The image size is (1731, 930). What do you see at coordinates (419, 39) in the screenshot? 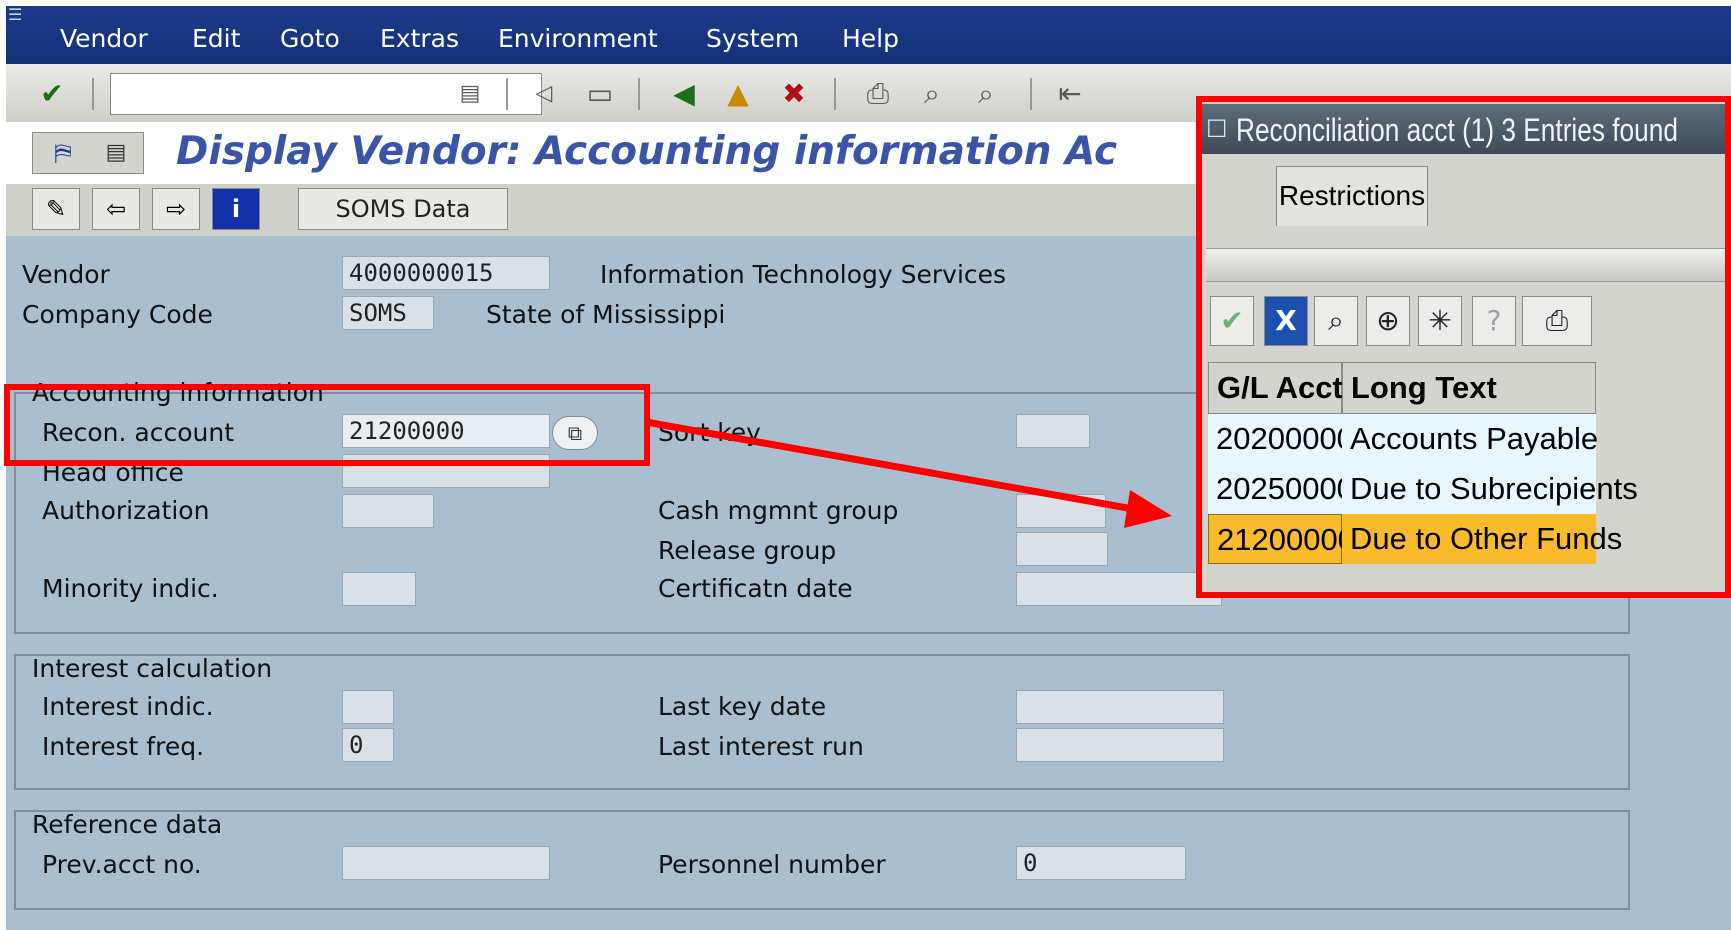
I see `menu-extras: Extras` at bounding box center [419, 39].